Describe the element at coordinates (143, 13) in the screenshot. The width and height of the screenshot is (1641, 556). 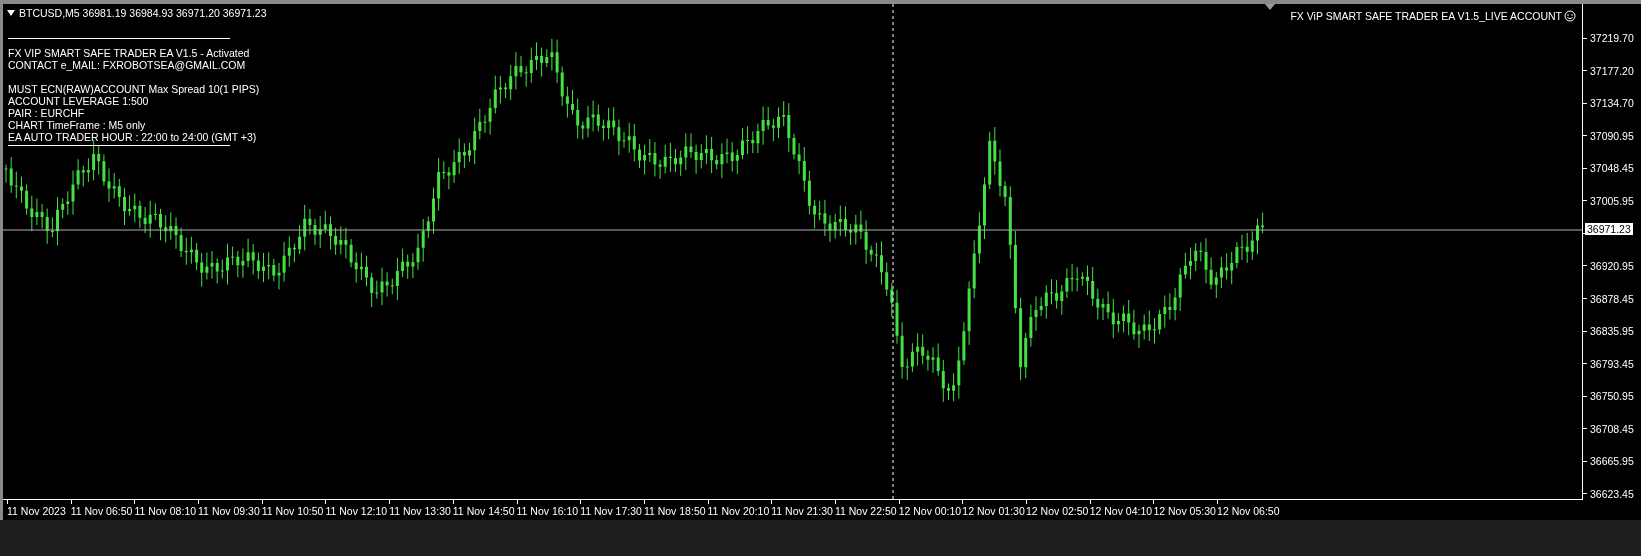
I see `chart-header: BTCUSD,M5 36981.19 36984.93 36971.20 36971.23` at that location.